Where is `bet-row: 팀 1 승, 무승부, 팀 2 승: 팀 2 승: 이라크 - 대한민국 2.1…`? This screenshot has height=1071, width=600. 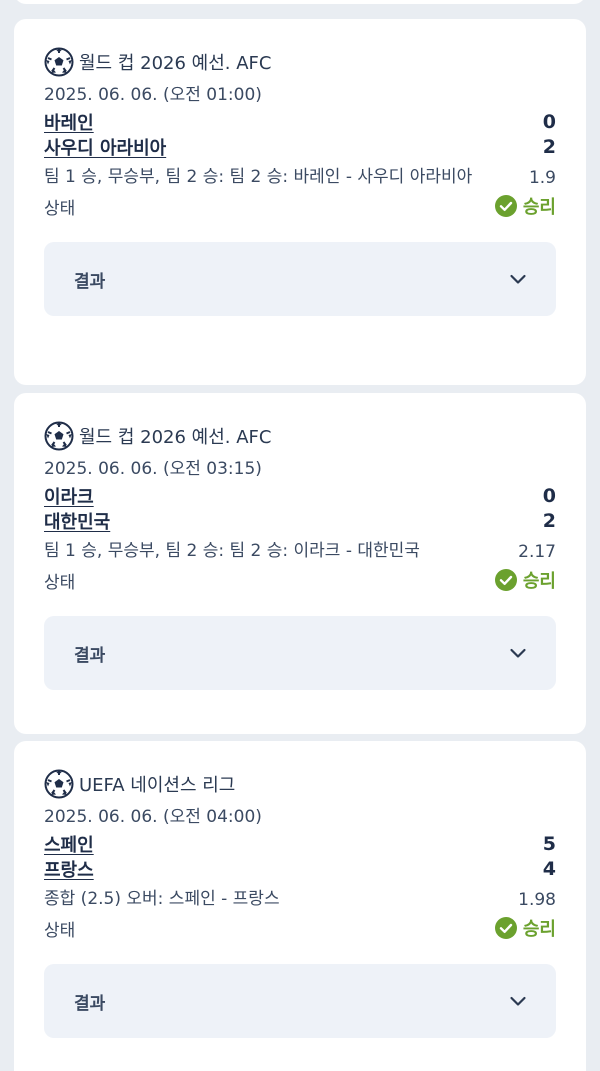
bet-row: 팀 1 승, 무승부, 팀 2 승: 팀 2 승: 이라크 - 대한민국 2.1… is located at coordinates (300, 551).